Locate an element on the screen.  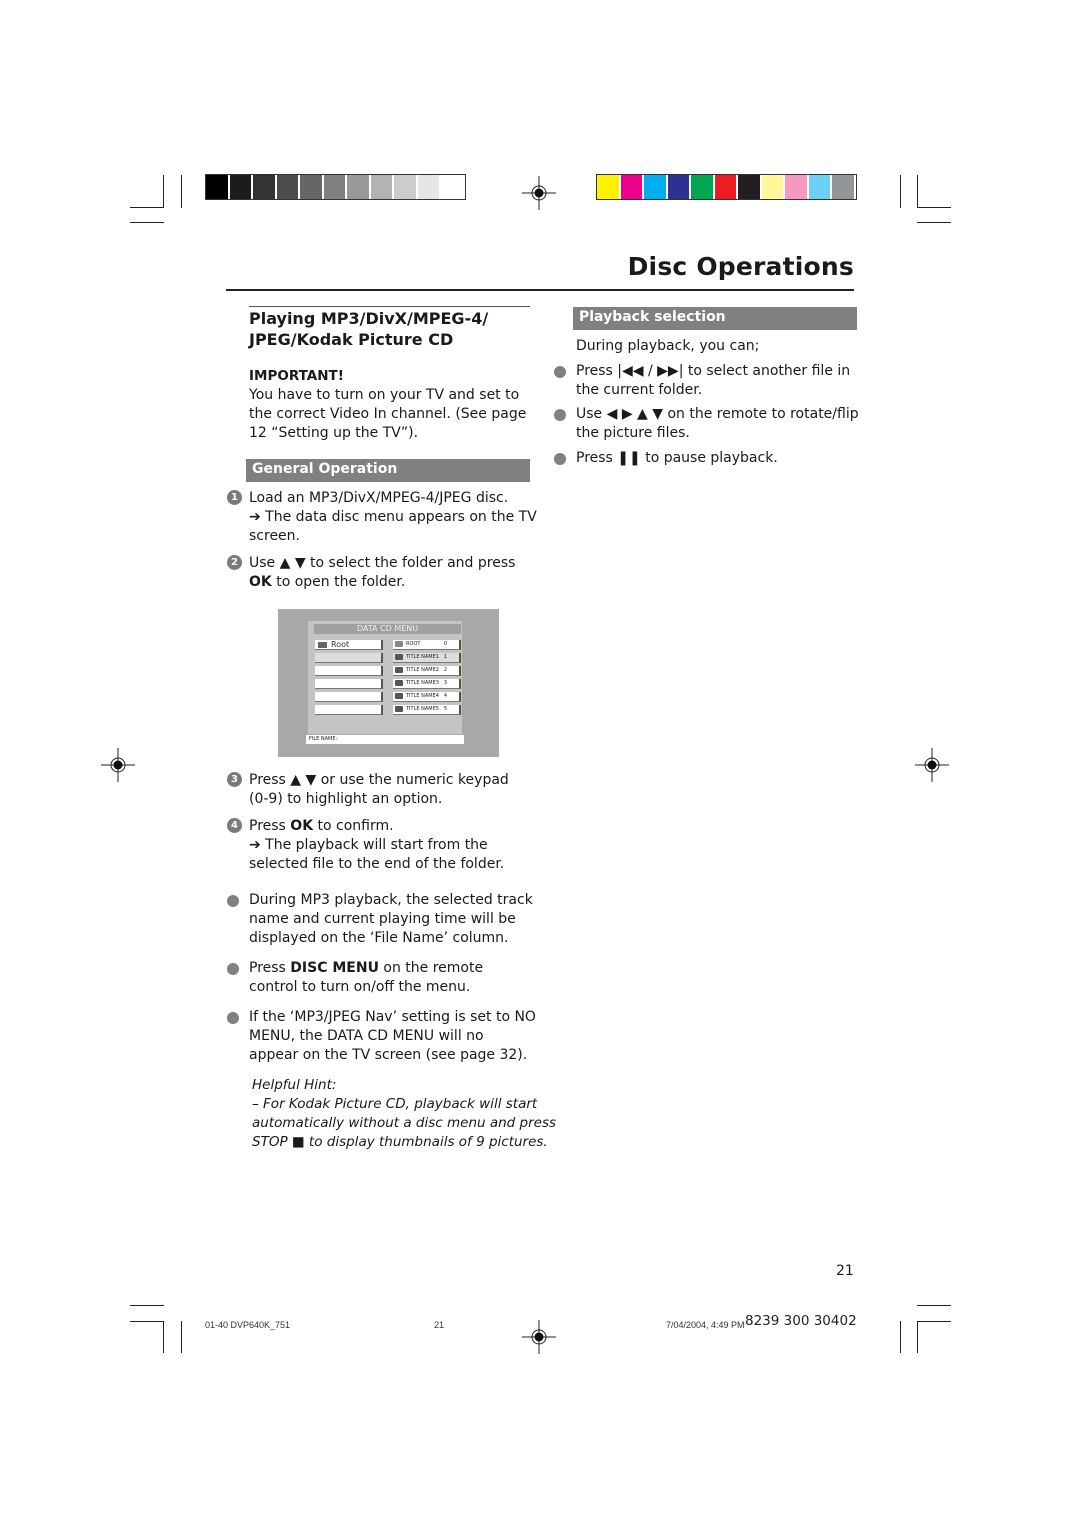
file-label: ROOT is located at coordinates (413, 644).